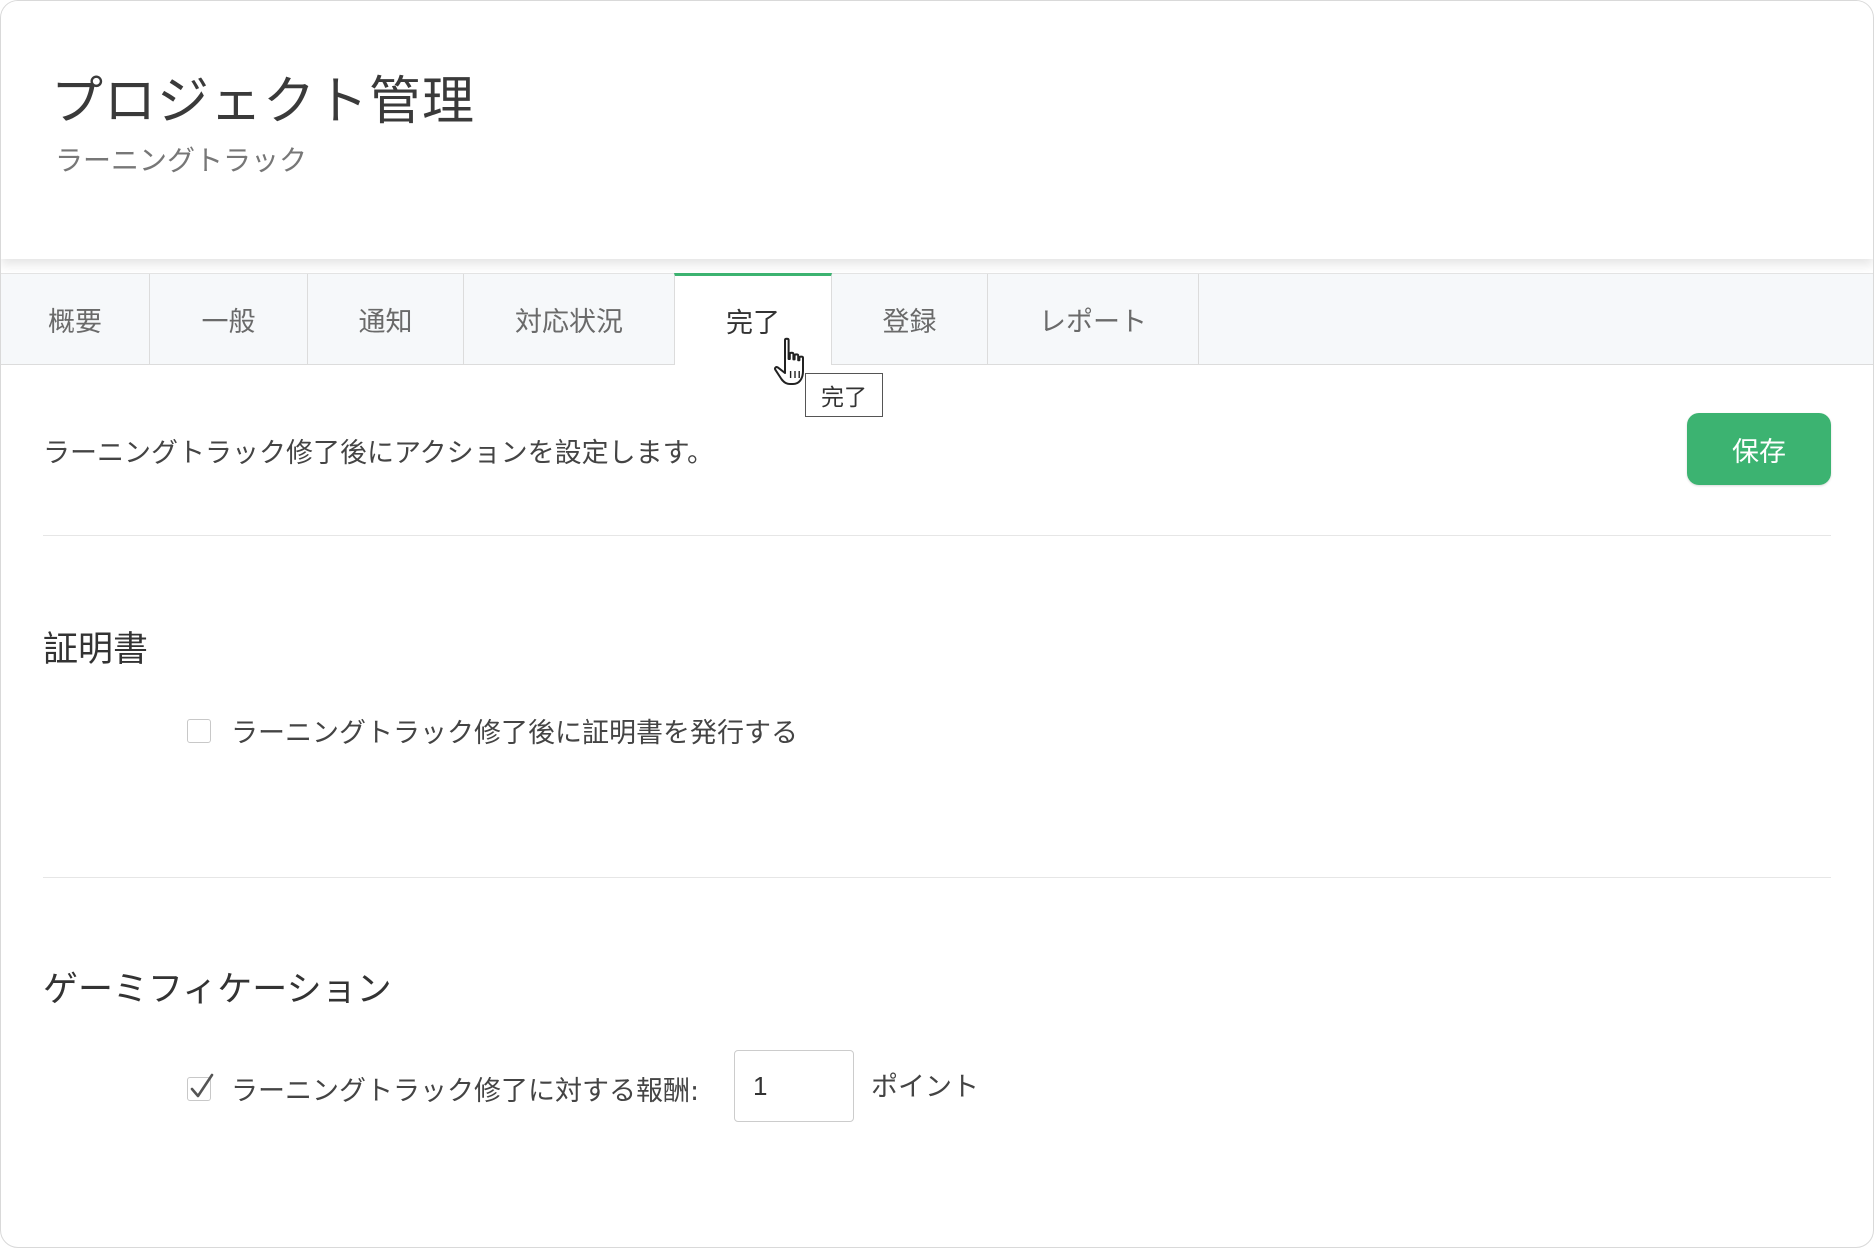 This screenshot has width=1874, height=1248. What do you see at coordinates (925, 1087) in the screenshot?
I see `points-unit-label: ポイント` at bounding box center [925, 1087].